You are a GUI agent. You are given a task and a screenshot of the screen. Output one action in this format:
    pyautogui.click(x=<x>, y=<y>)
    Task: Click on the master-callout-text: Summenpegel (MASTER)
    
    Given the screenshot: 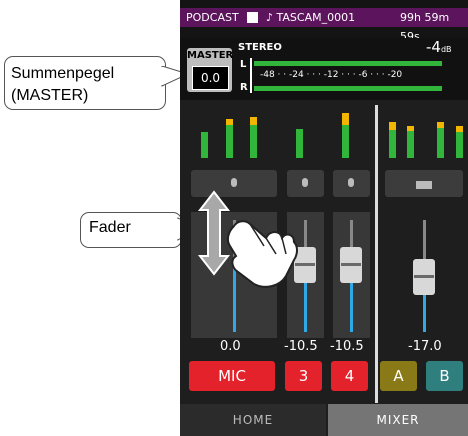 What is the action you would take?
    pyautogui.click(x=63, y=84)
    